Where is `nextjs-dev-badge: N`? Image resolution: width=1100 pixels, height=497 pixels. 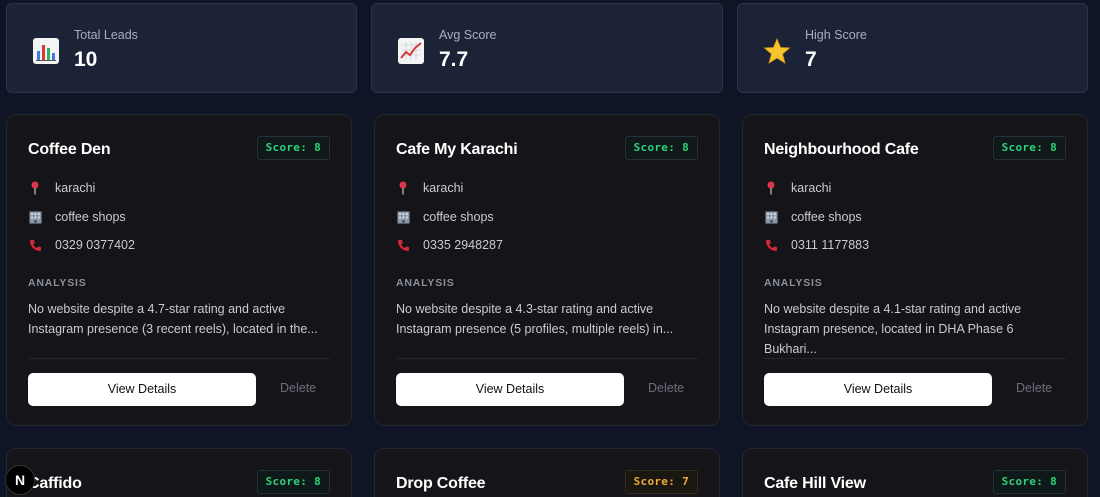
nextjs-dev-badge: N is located at coordinates (20, 480).